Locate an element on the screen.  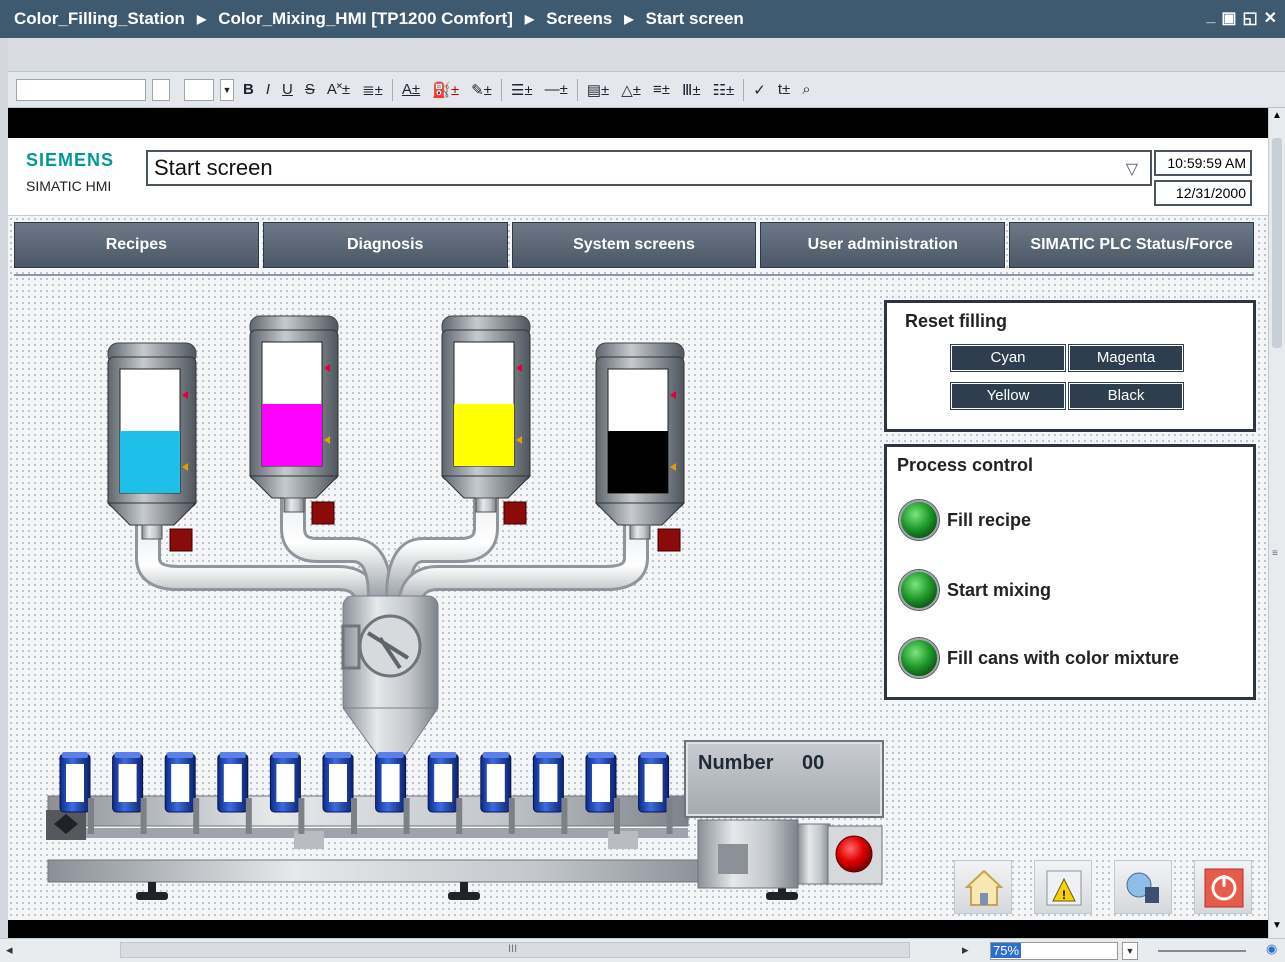
fill-recipe-button: Fill recipe is located at coordinates (965, 520).